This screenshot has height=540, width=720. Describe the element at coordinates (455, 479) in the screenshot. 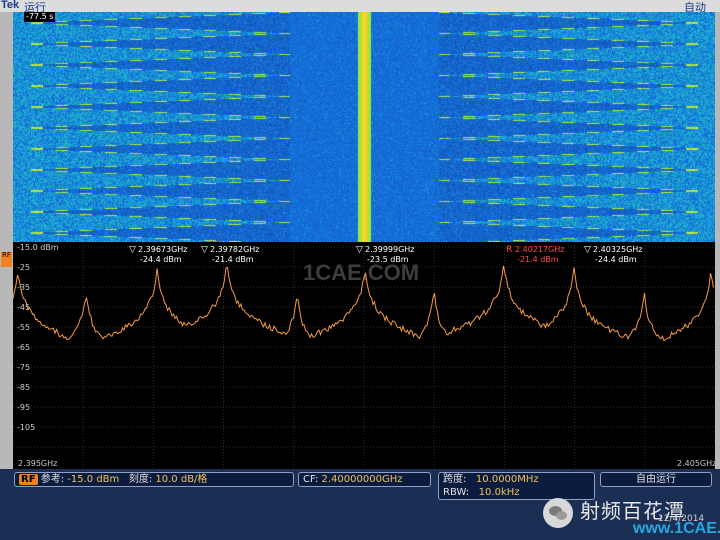

I see `span-label: 跨度:` at that location.